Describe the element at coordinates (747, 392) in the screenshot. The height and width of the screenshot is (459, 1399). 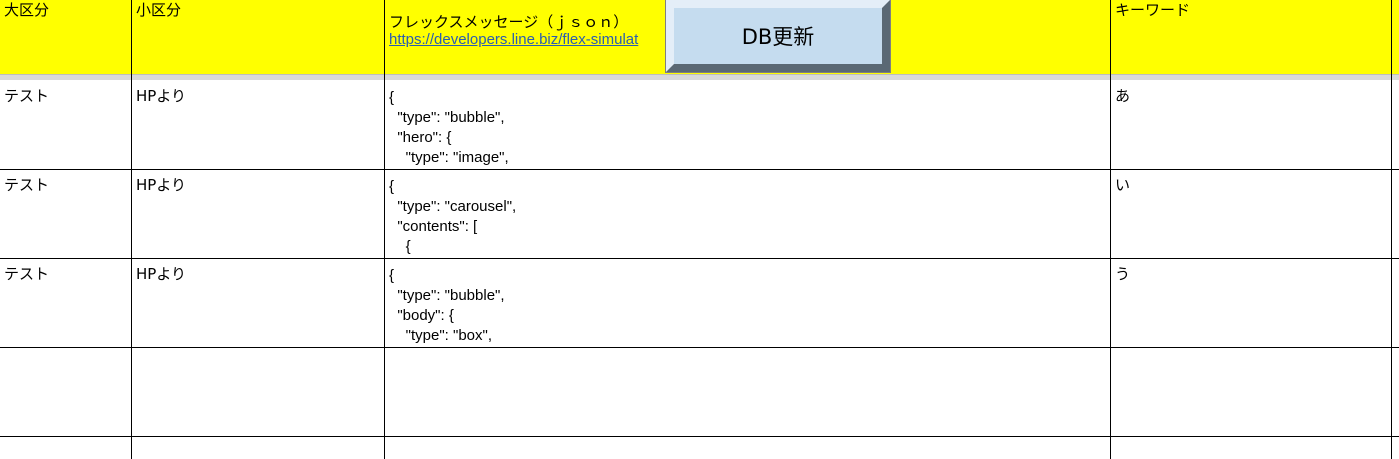
I see `cell-flex-json` at that location.